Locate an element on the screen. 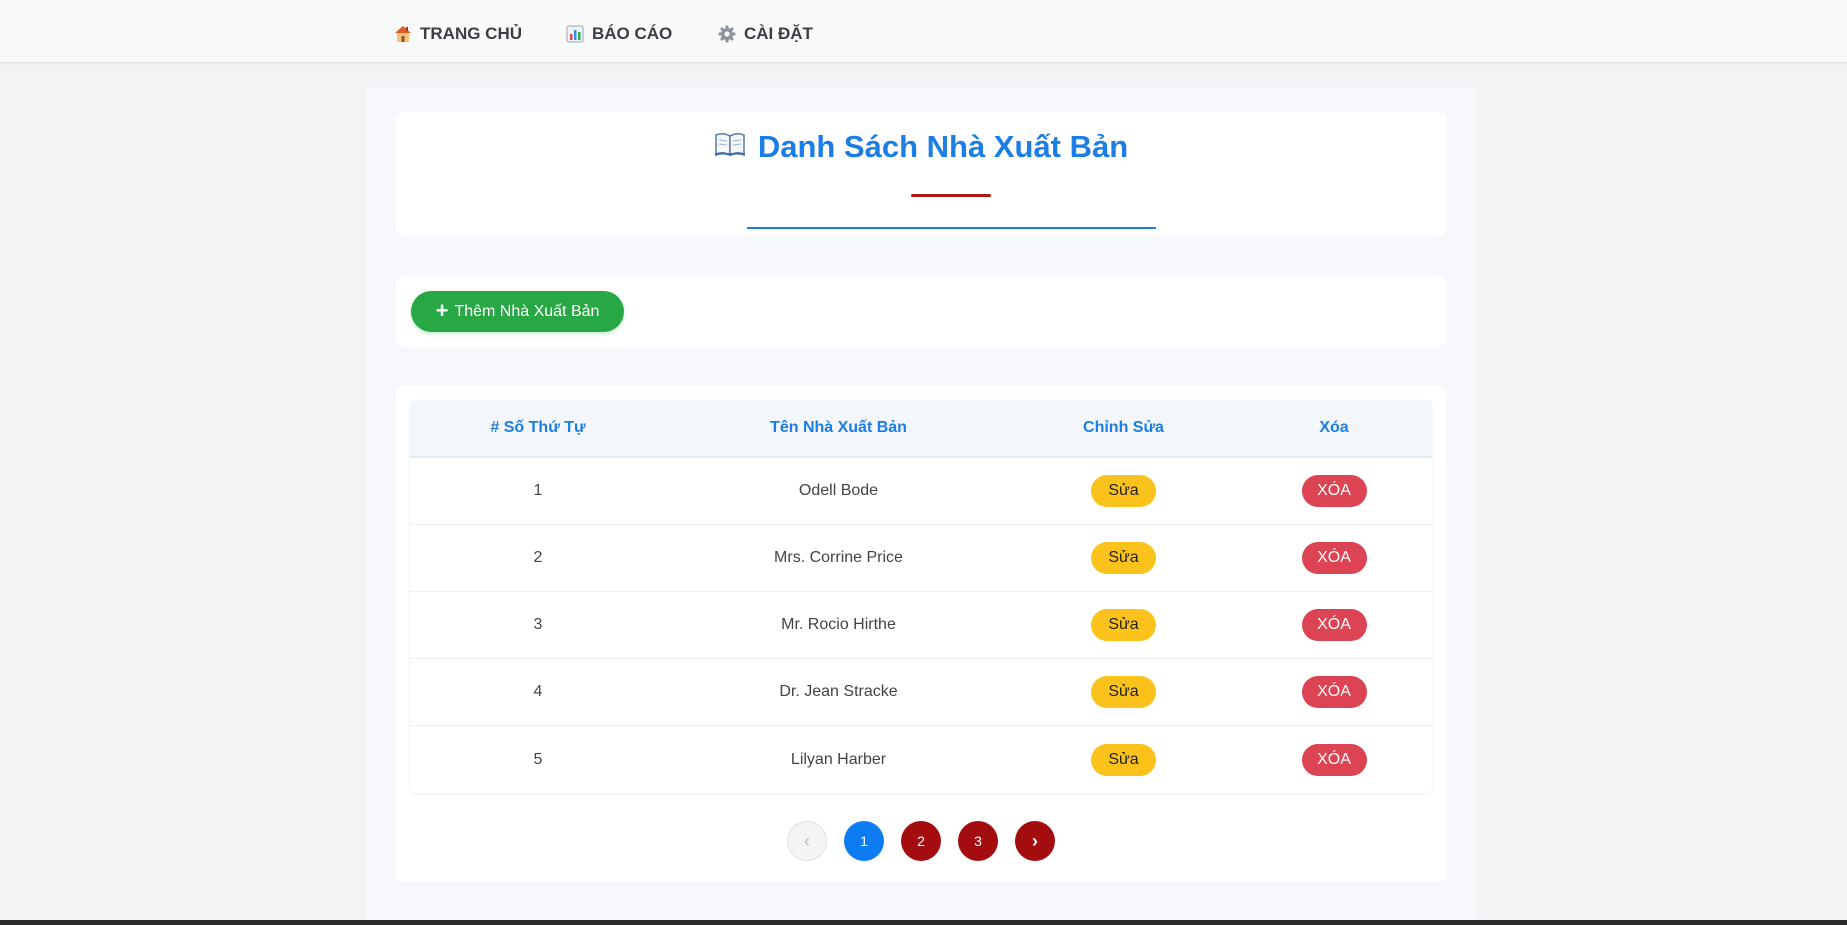  row-index: 4 is located at coordinates (538, 691).